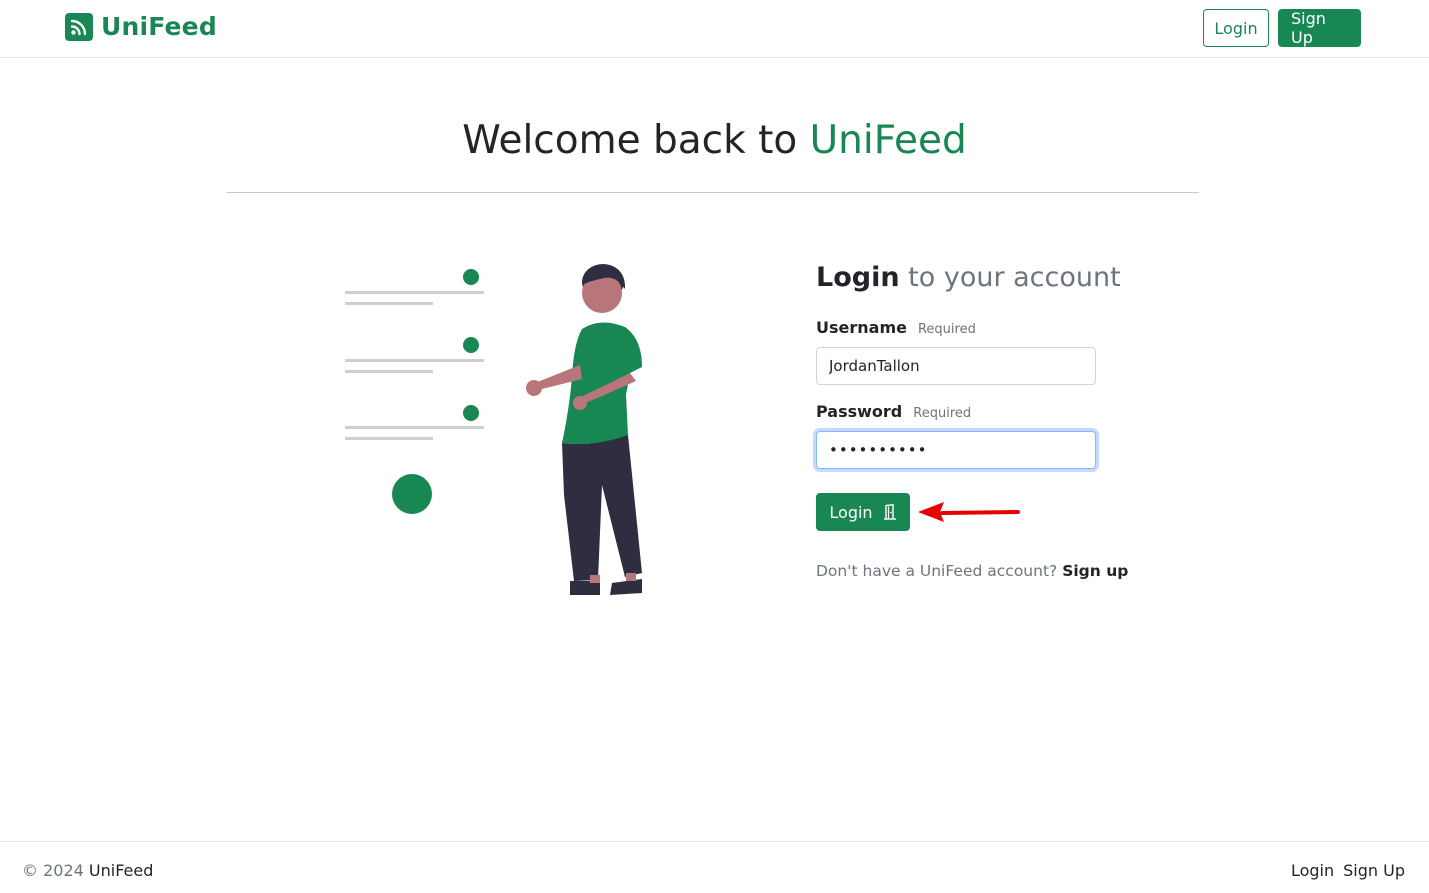 This screenshot has width=1429, height=893. I want to click on password-required-hint: Required, so click(942, 413).